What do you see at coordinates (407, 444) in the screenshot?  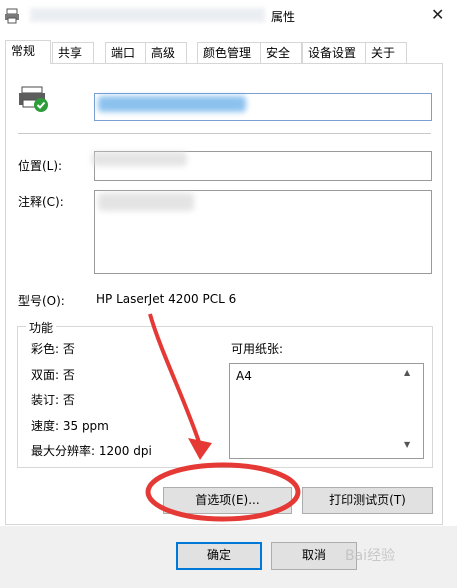 I see `scroll-down-icon: ▼` at bounding box center [407, 444].